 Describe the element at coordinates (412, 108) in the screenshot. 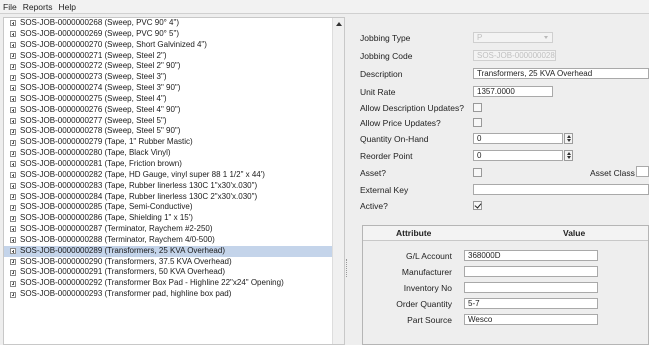

I see `allow-description-updates-label: Allow Description Updates?` at that location.